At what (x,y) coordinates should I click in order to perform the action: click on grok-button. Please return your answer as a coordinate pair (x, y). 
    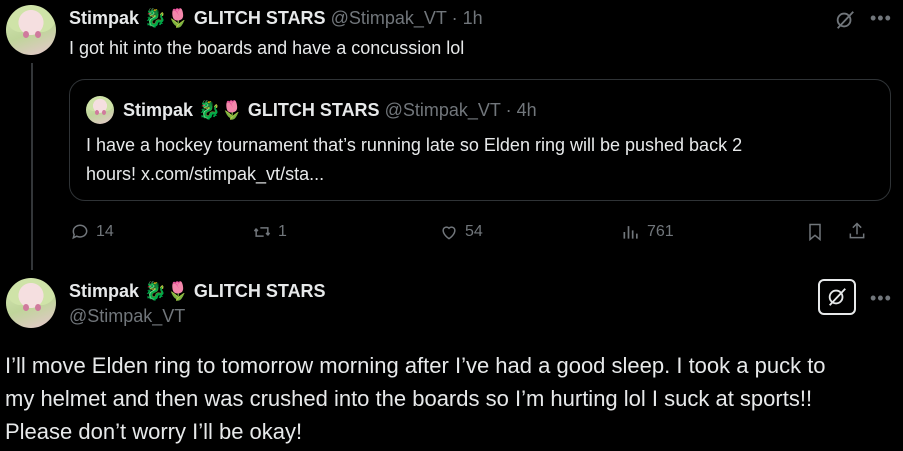
    Looking at the image, I should click on (837, 297).